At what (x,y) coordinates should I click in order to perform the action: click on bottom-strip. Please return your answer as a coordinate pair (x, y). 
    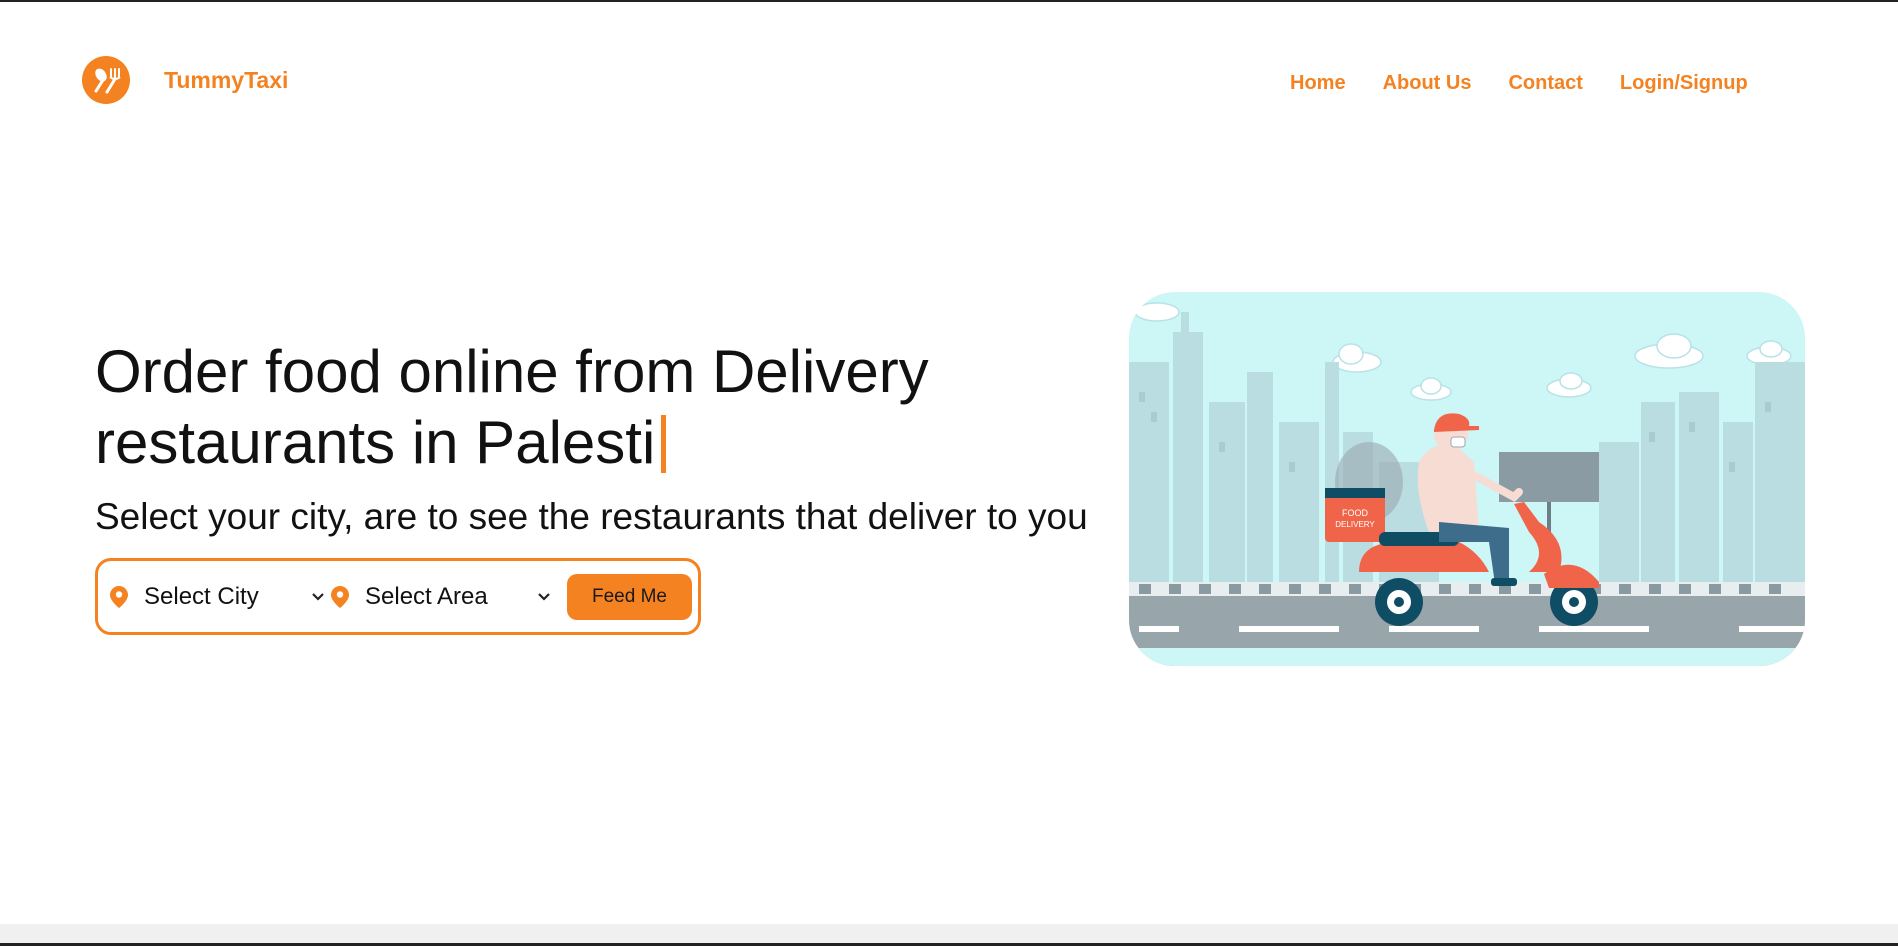
    Looking at the image, I should click on (949, 935).